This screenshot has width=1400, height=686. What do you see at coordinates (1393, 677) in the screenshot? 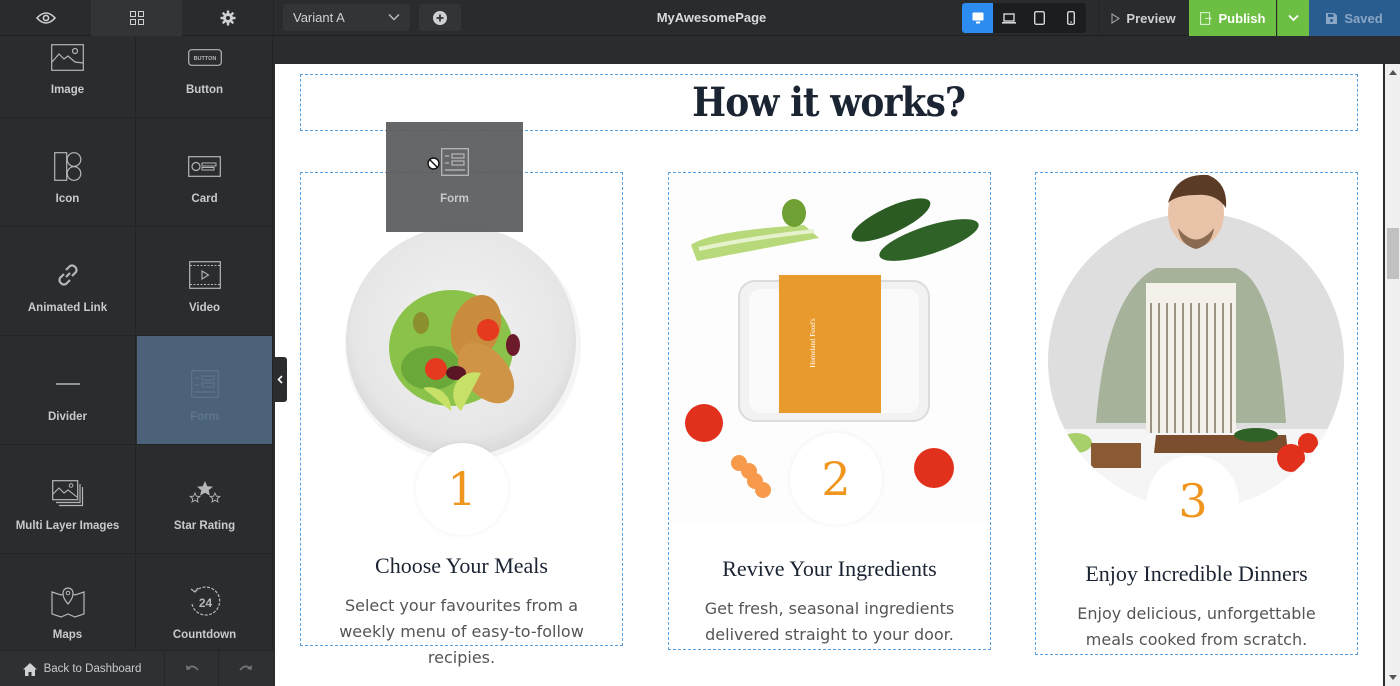
I see `scroll-down-arrow-icon` at bounding box center [1393, 677].